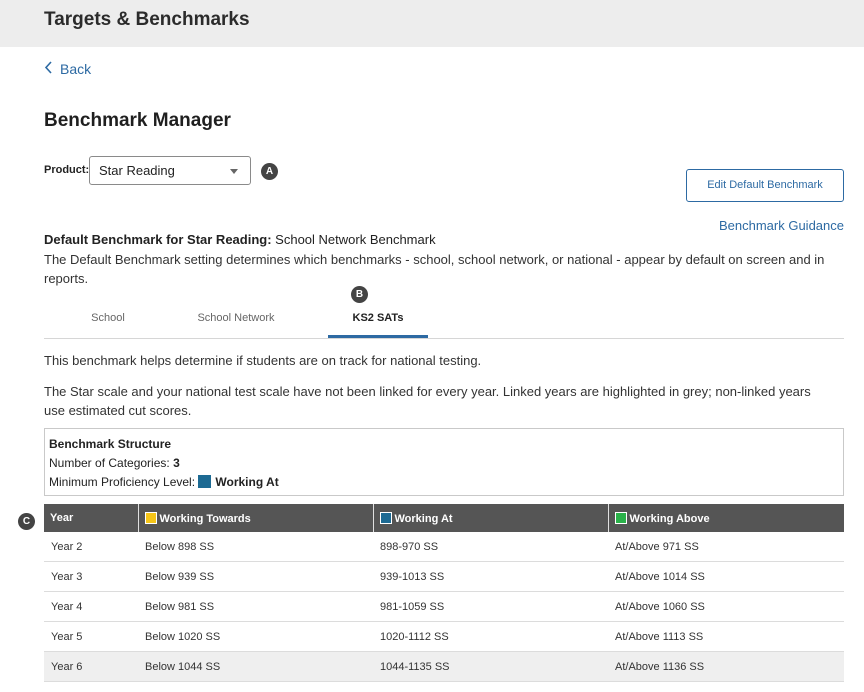 This screenshot has width=864, height=692. I want to click on product-select: Star Reading, so click(170, 170).